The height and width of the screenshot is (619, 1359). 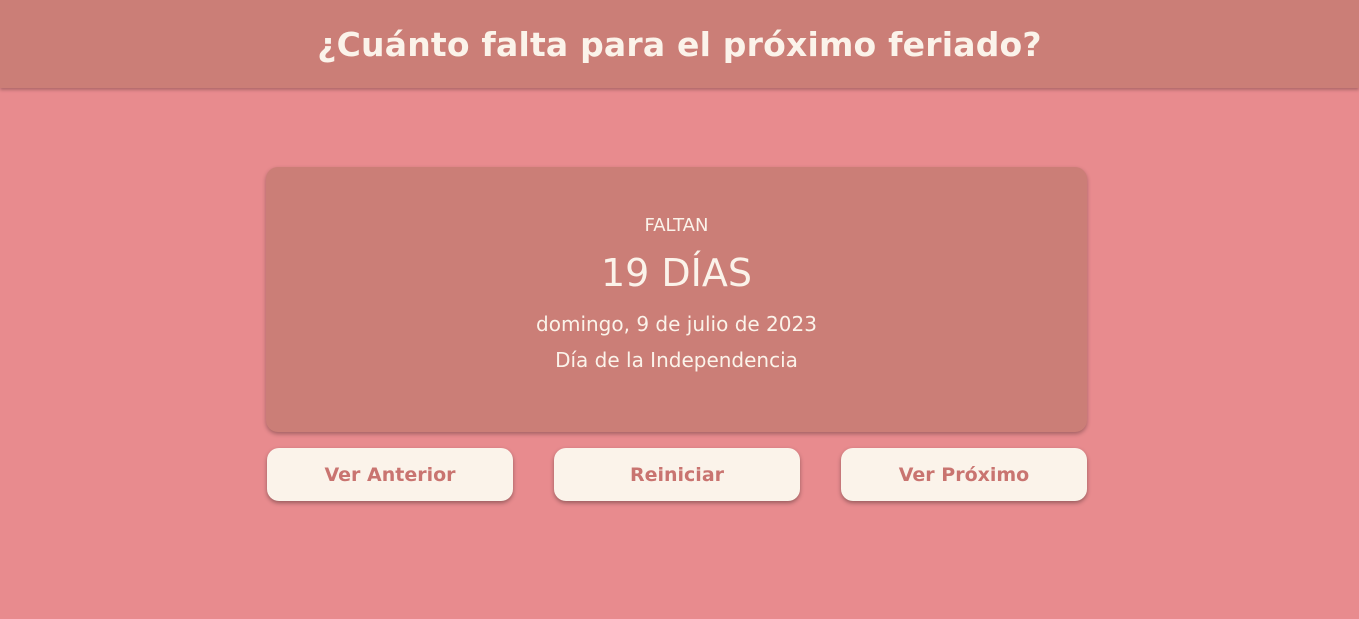 I want to click on previous-holiday-button: Ver Anterior, so click(x=390, y=474).